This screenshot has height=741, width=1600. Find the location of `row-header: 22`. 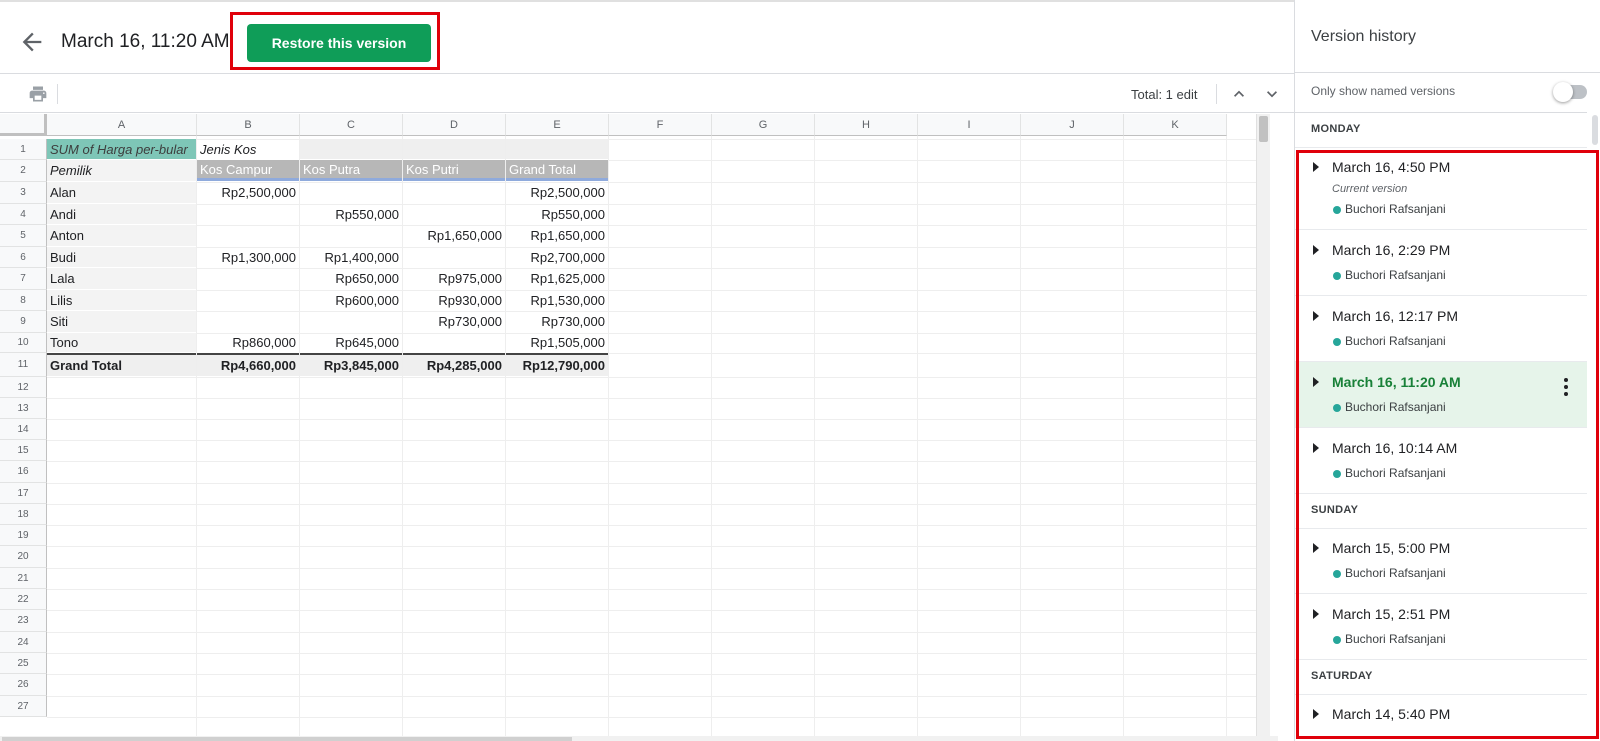

row-header: 22 is located at coordinates (23, 599).